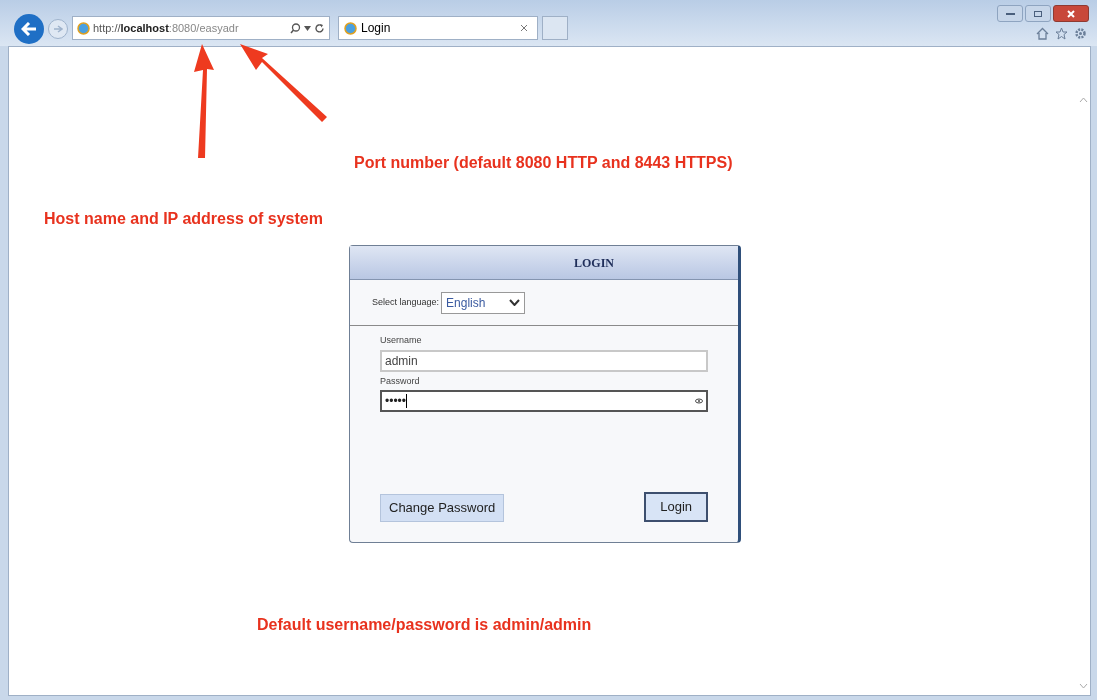 Image resolution: width=1097 pixels, height=700 pixels. What do you see at coordinates (1042, 33) in the screenshot?
I see `home-icon` at bounding box center [1042, 33].